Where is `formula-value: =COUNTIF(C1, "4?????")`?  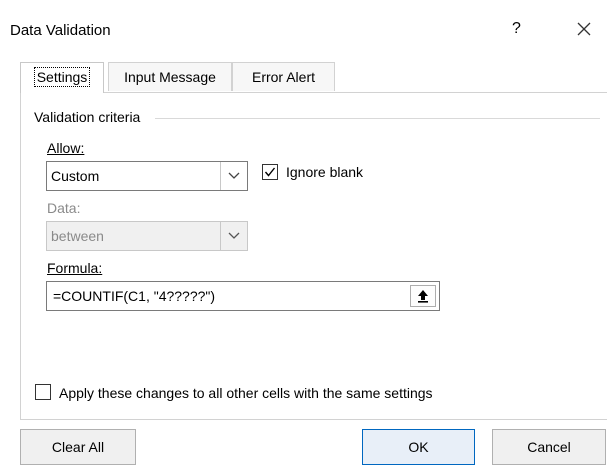
formula-value: =COUNTIF(C1, "4?????") is located at coordinates (134, 296).